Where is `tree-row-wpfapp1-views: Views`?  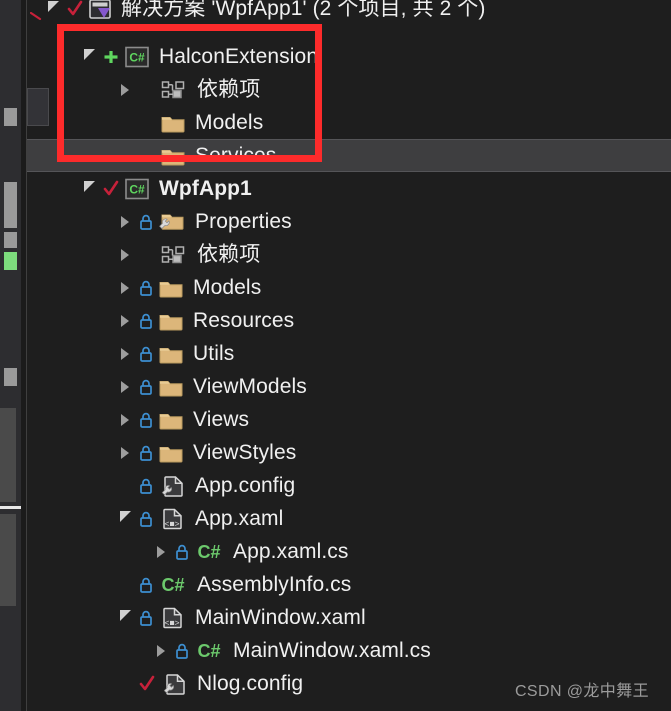
tree-row-wpfapp1-views: Views is located at coordinates (349, 419).